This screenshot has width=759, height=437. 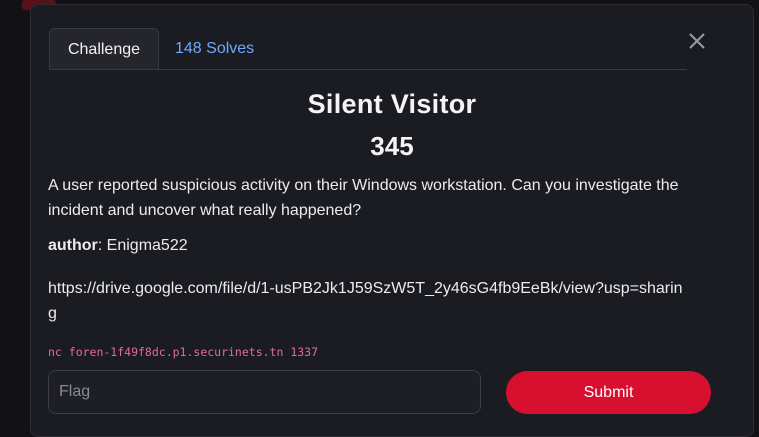 I want to click on challenge-author: author: Enigma522, so click(x=118, y=246).